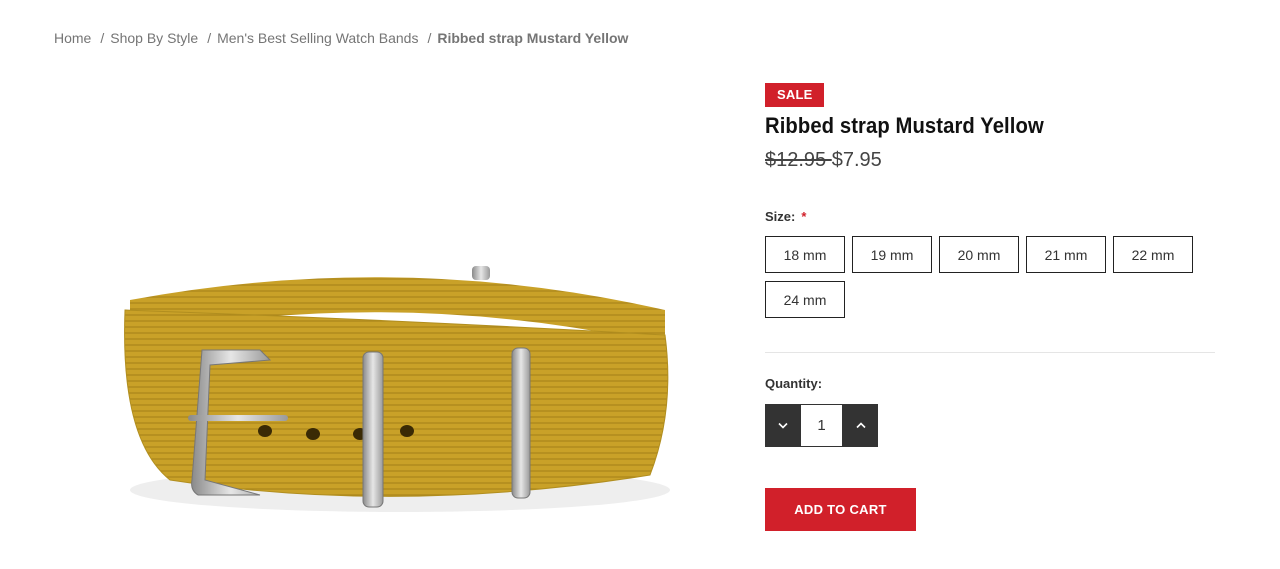  What do you see at coordinates (805, 254) in the screenshot?
I see `size-option-18mm: 18 mm` at bounding box center [805, 254].